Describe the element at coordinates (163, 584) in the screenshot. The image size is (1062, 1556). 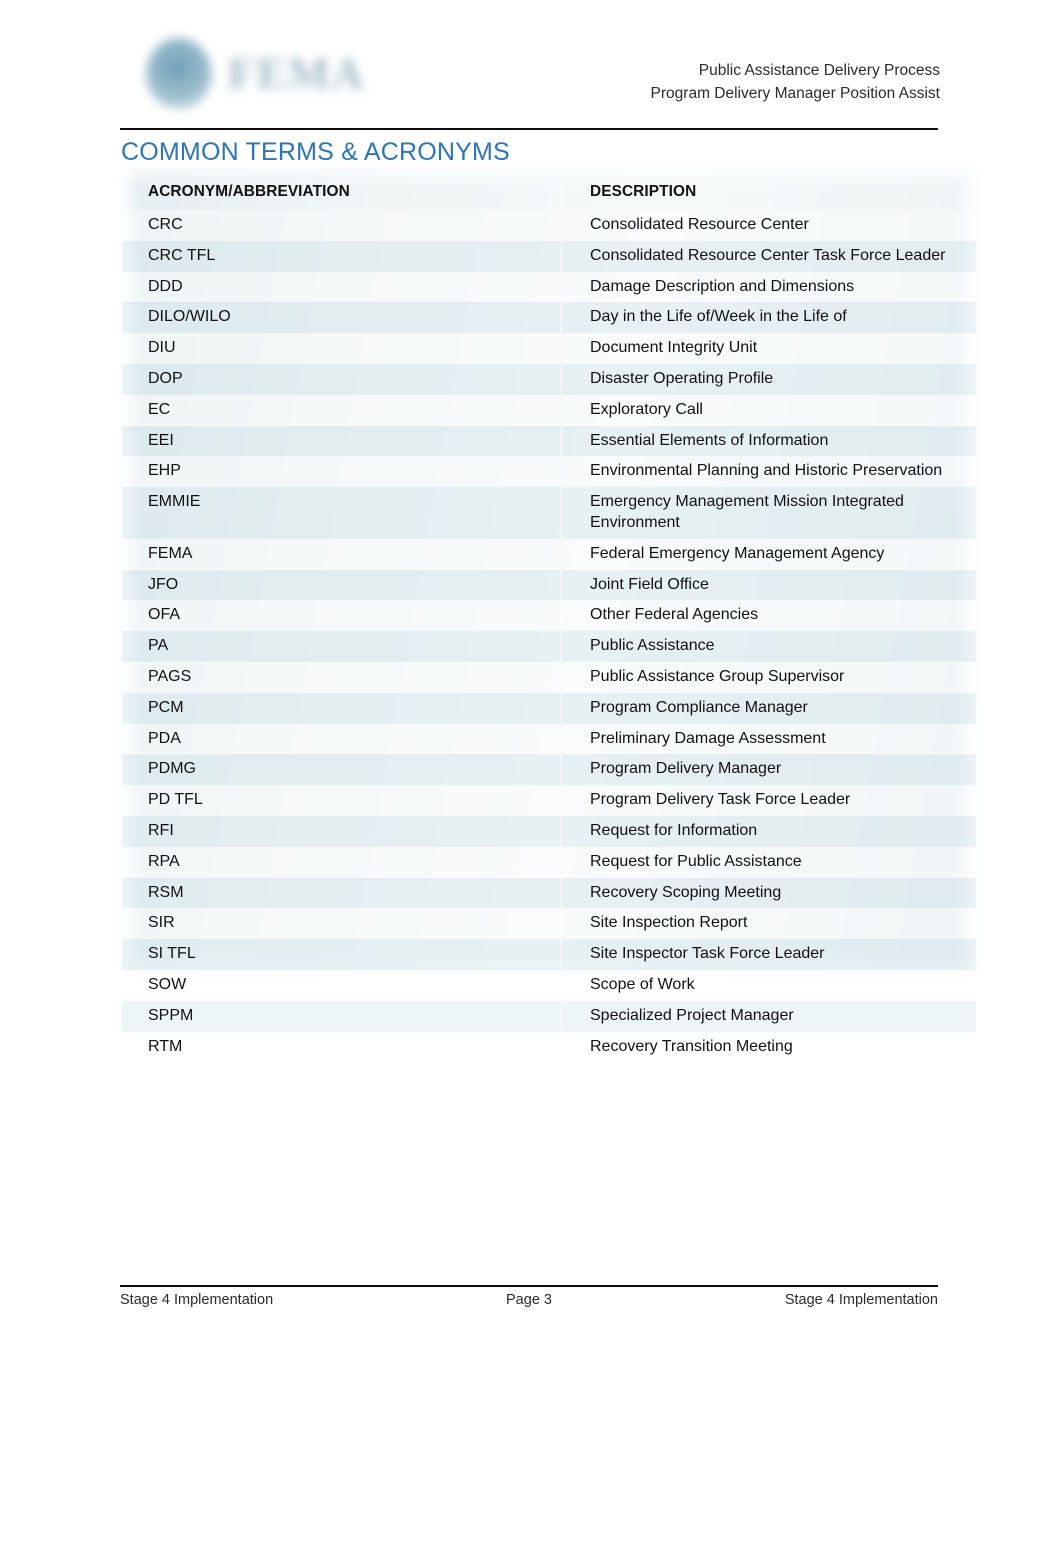
I see `acronym-cell: JFO` at that location.